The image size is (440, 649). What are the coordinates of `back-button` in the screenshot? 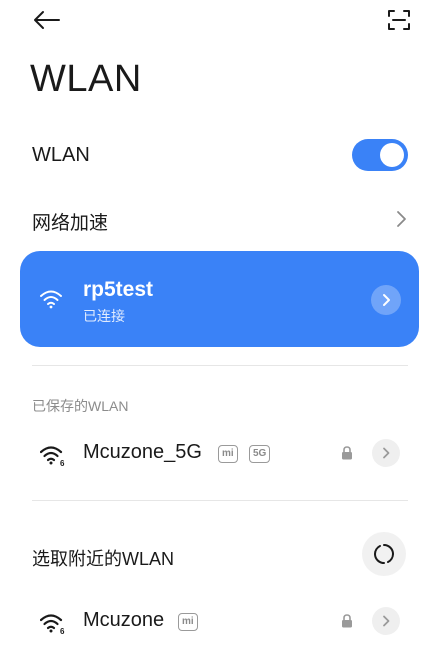 It's located at (46, 20).